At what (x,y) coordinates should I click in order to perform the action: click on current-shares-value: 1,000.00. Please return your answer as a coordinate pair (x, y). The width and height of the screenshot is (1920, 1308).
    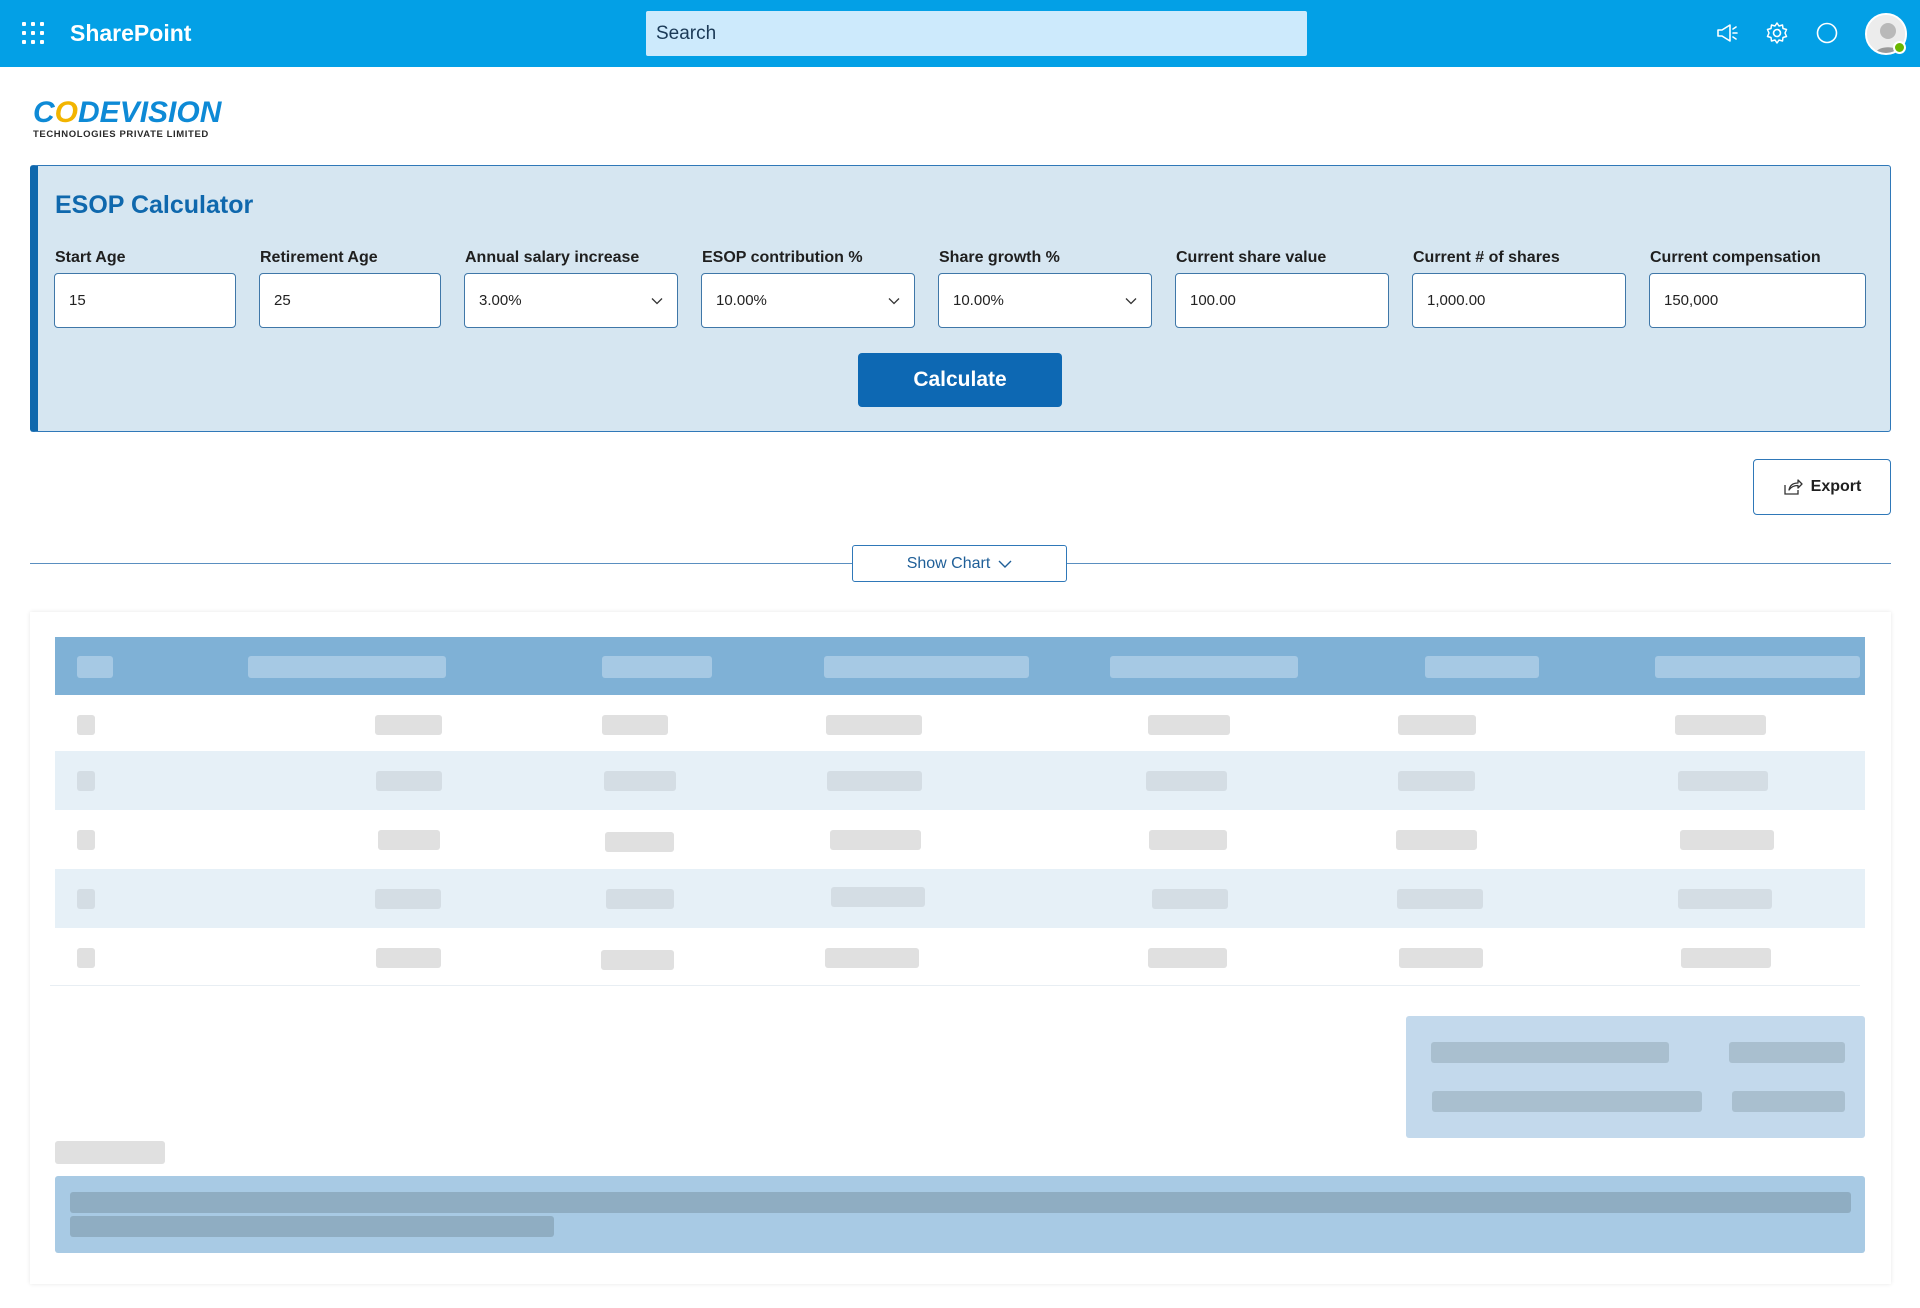
    Looking at the image, I should click on (1456, 300).